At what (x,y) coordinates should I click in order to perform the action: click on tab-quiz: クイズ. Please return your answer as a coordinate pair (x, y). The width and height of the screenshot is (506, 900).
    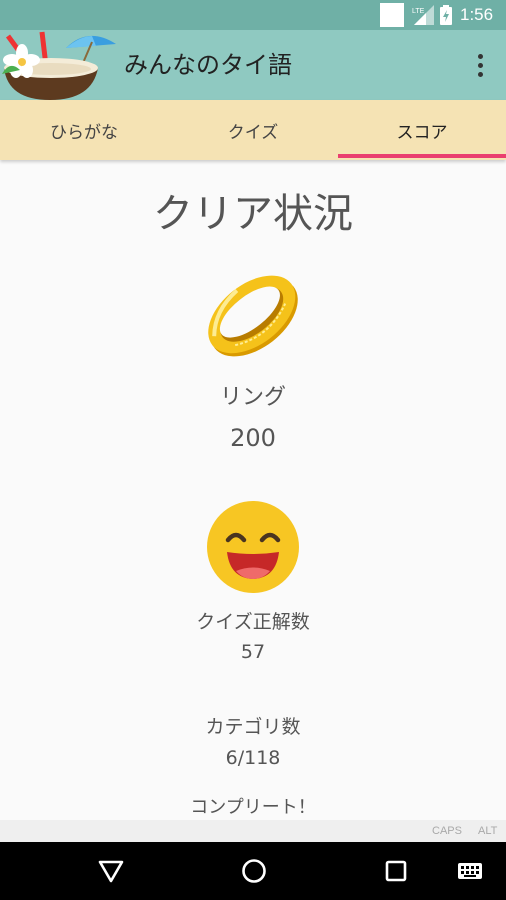
    Looking at the image, I should click on (253, 130).